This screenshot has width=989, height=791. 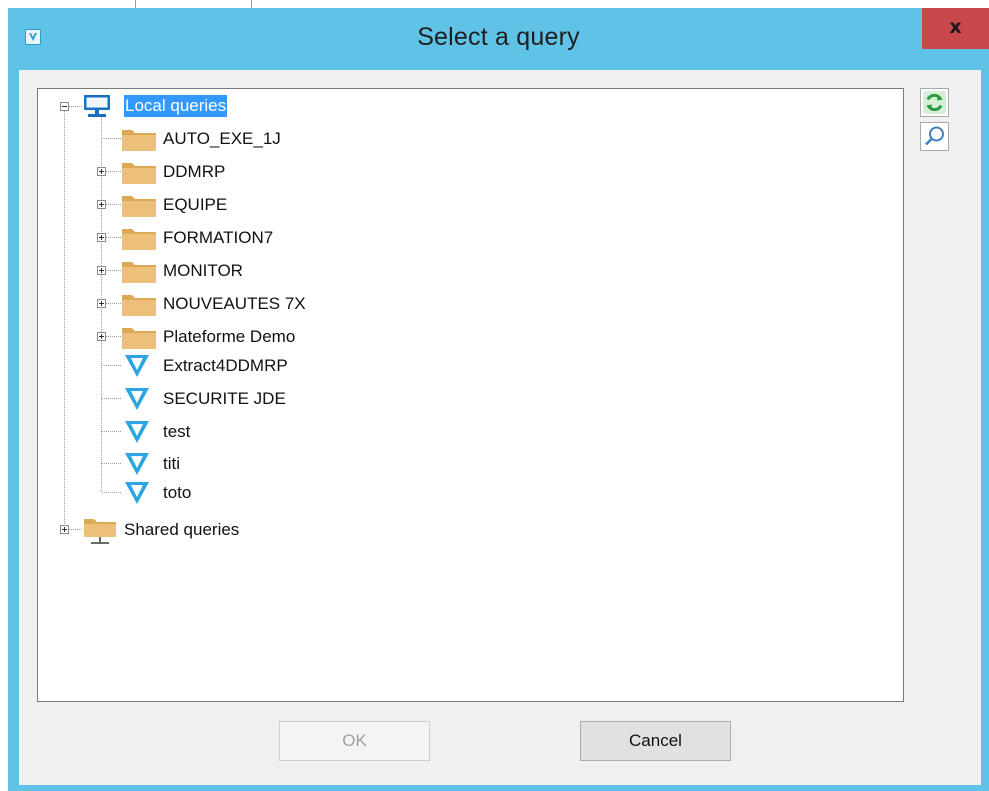 I want to click on tree-node-query: toto, so click(x=168, y=493).